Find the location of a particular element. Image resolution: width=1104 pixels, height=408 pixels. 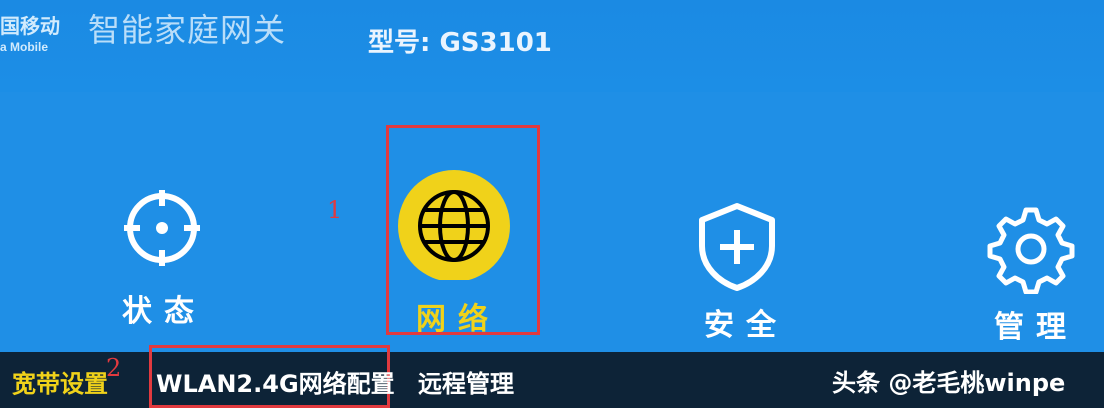

model-label: 型号: GS3101 is located at coordinates (460, 43).